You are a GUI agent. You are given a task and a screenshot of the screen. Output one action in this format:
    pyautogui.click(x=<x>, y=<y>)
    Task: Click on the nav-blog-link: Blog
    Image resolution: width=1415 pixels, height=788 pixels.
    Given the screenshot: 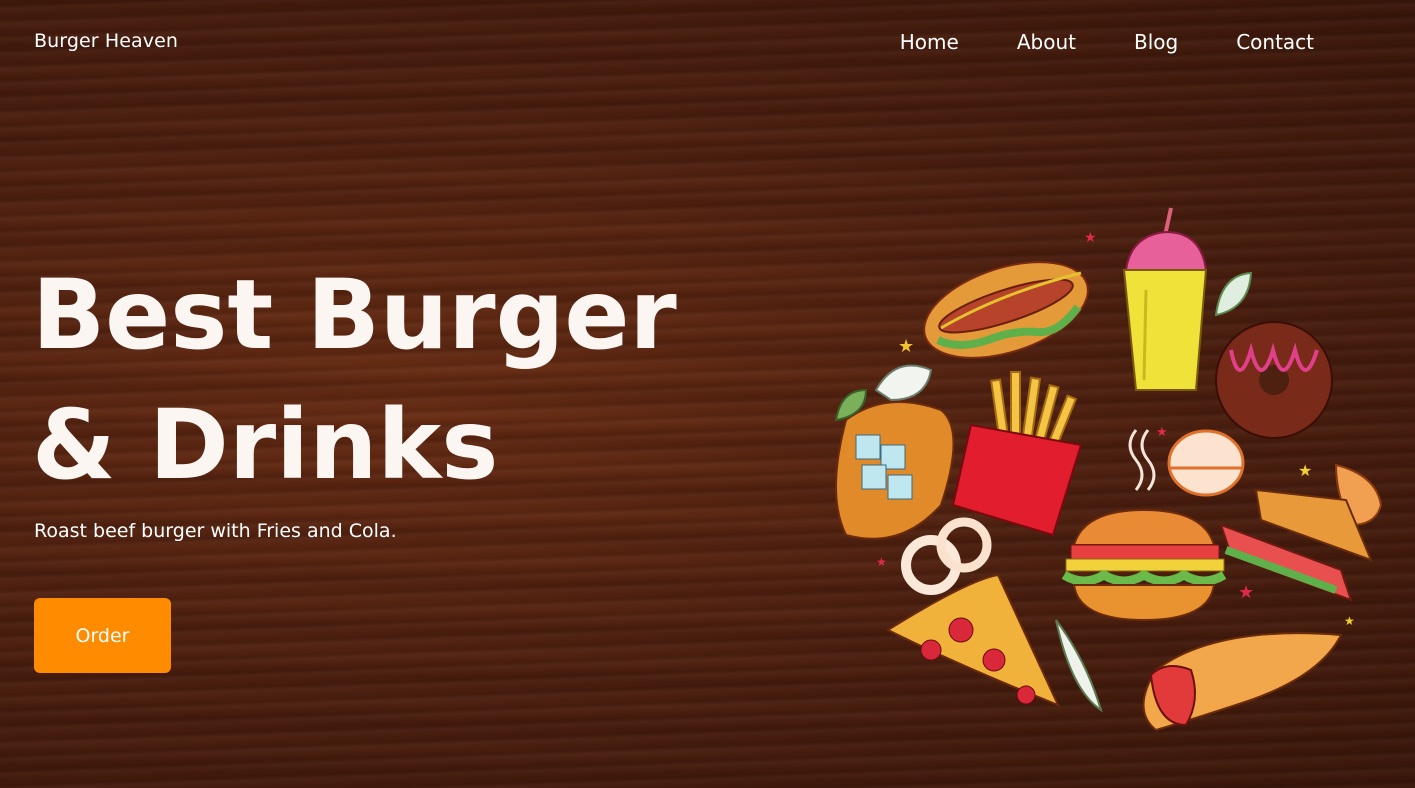 What is the action you would take?
    pyautogui.click(x=1156, y=42)
    